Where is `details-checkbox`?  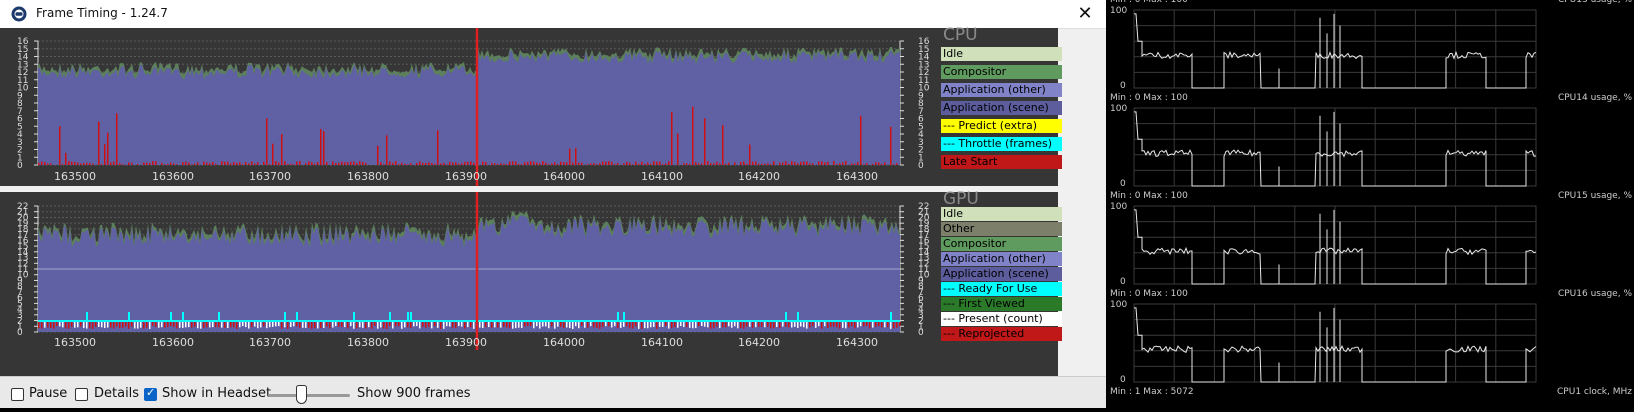
details-checkbox is located at coordinates (81, 394).